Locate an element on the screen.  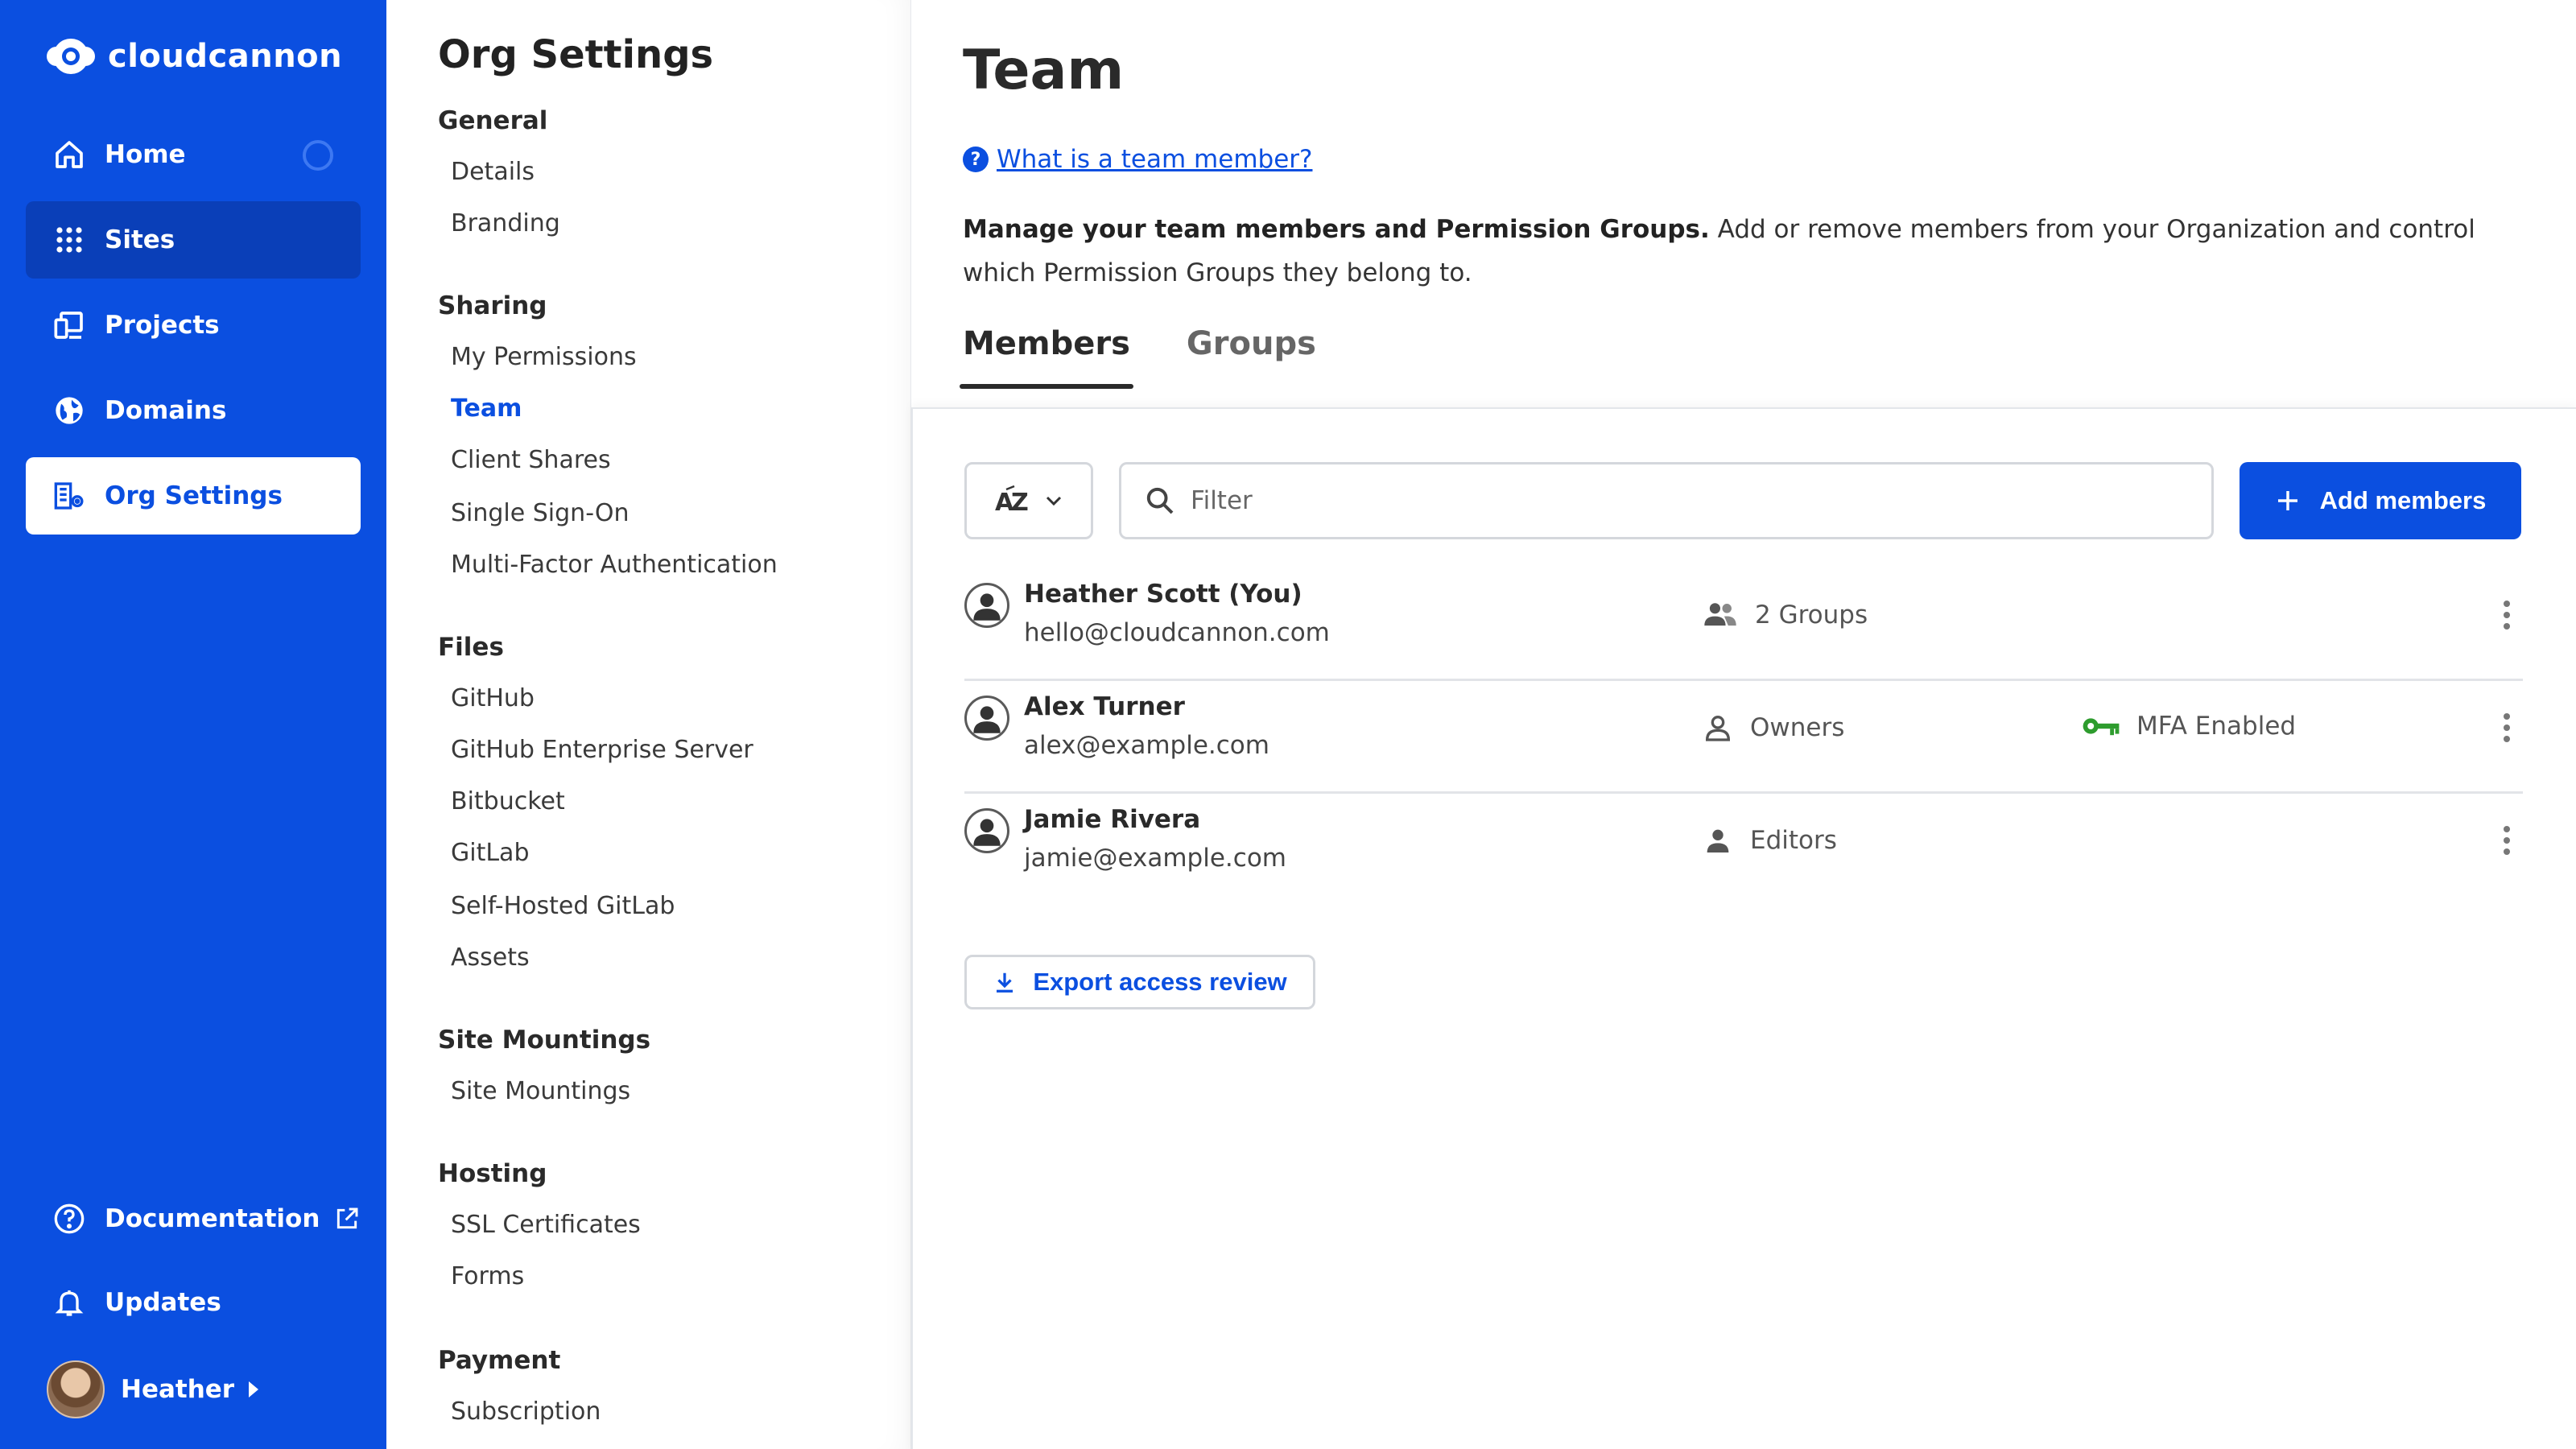
caret-right-icon is located at coordinates (253, 1389).